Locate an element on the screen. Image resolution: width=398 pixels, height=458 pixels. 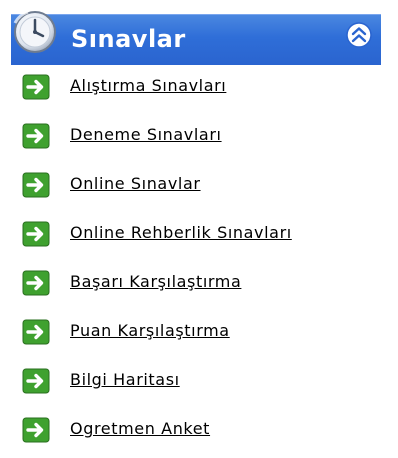
clock-icon is located at coordinates (33, 30).